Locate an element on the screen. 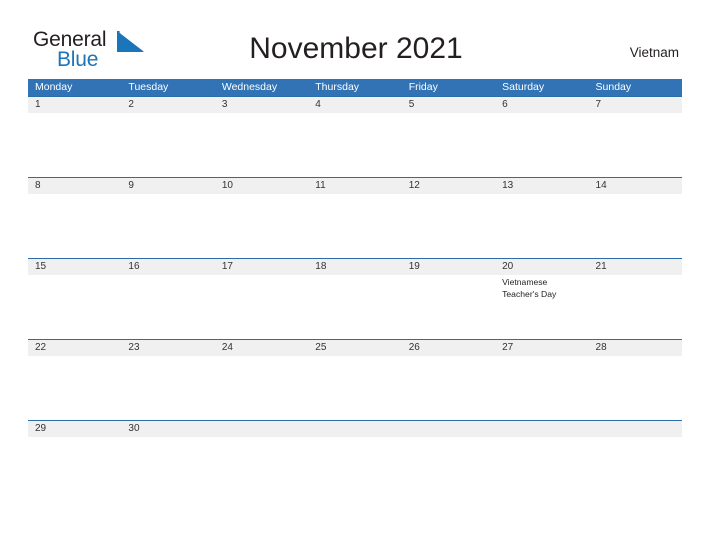 This screenshot has width=712, height=550. day-cell: 5 is located at coordinates (448, 105).